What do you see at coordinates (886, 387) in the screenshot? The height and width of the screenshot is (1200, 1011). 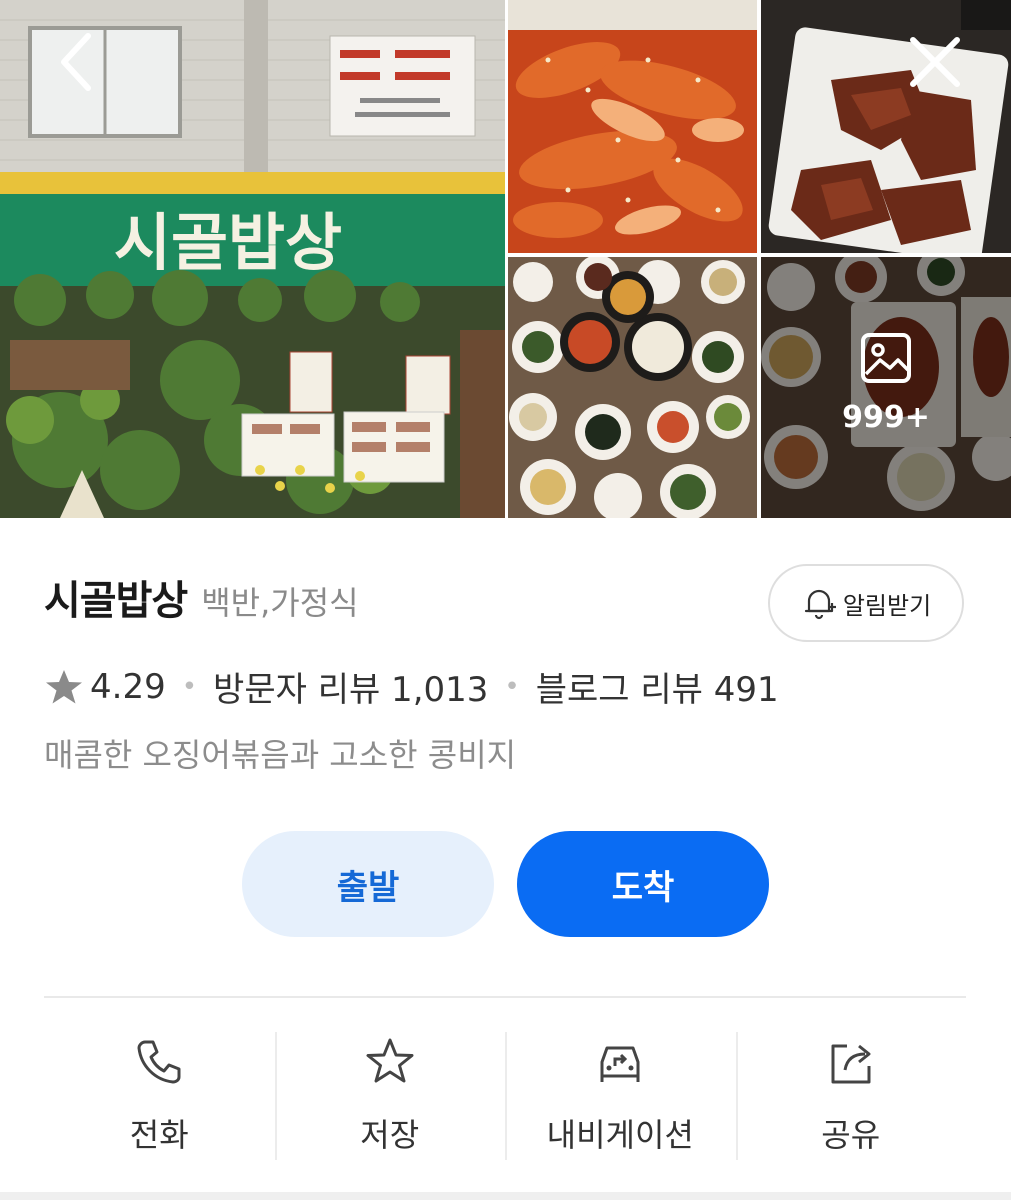 I see `more-photos-overlay` at bounding box center [886, 387].